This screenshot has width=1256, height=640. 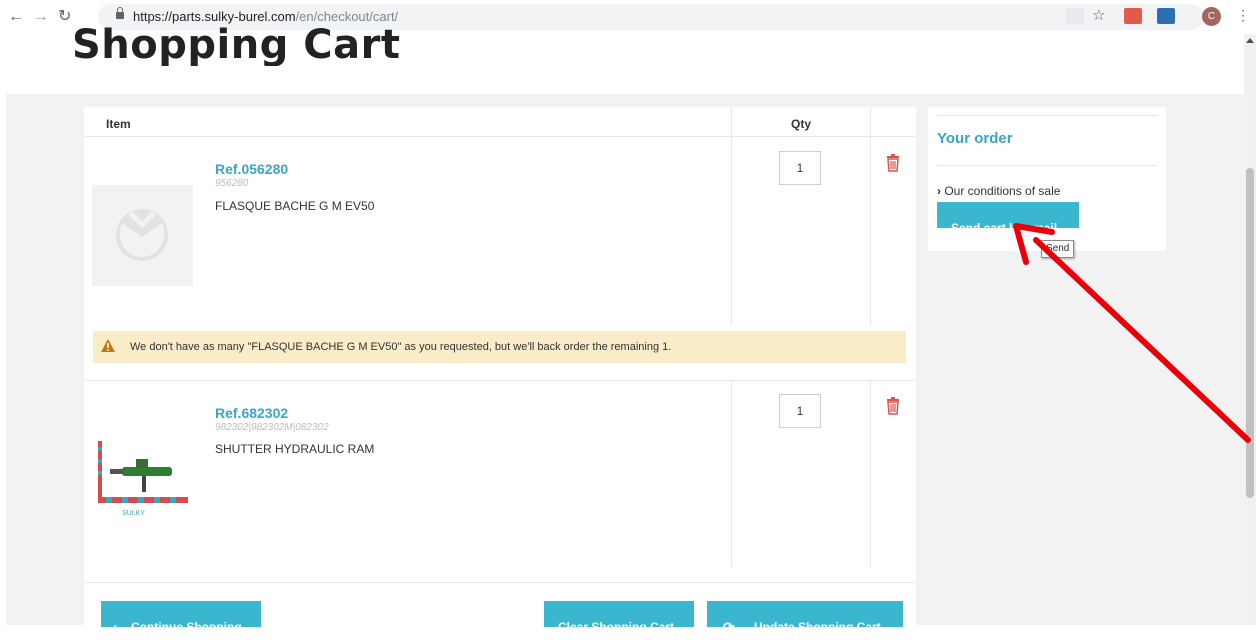 What do you see at coordinates (805, 618) in the screenshot?
I see `update-cart-button: ⟳ Update Shopping Cart` at bounding box center [805, 618].